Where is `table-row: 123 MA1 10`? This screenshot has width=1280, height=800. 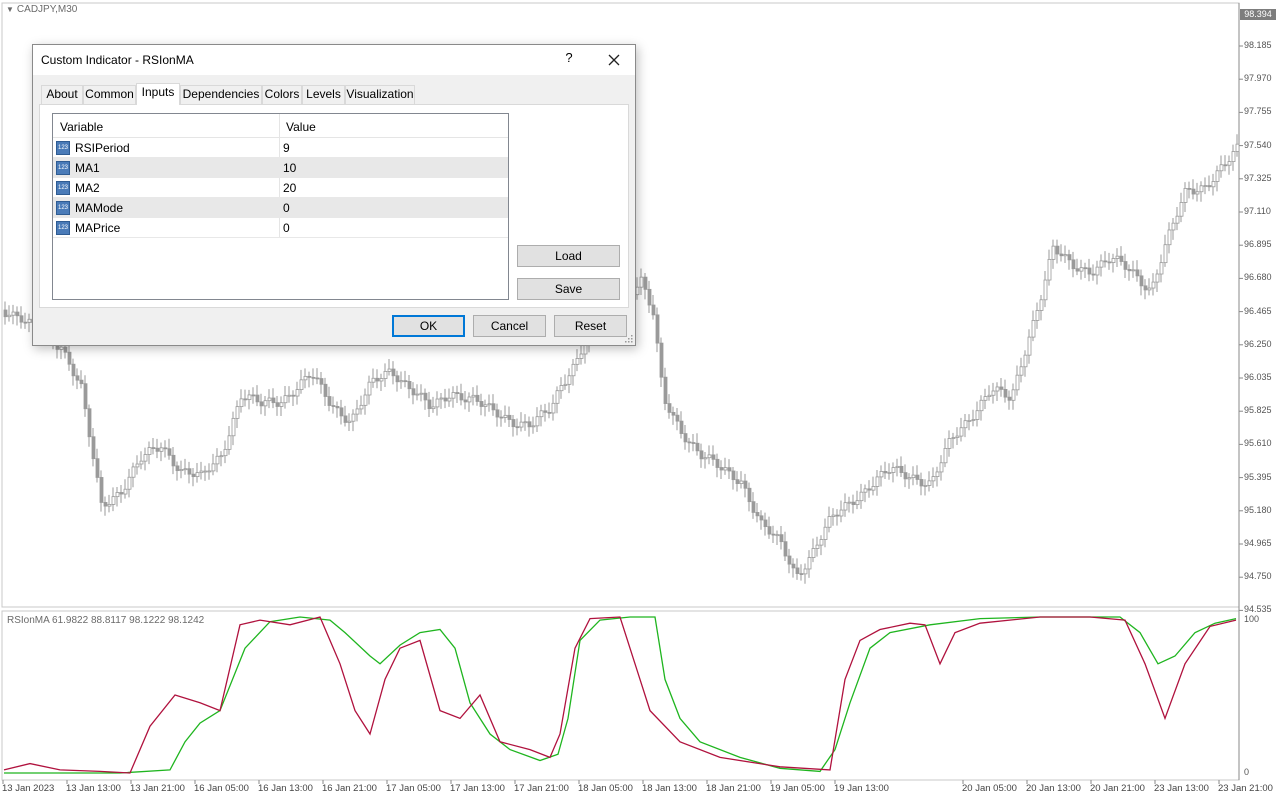
table-row: 123 MA1 10 is located at coordinates (280, 168).